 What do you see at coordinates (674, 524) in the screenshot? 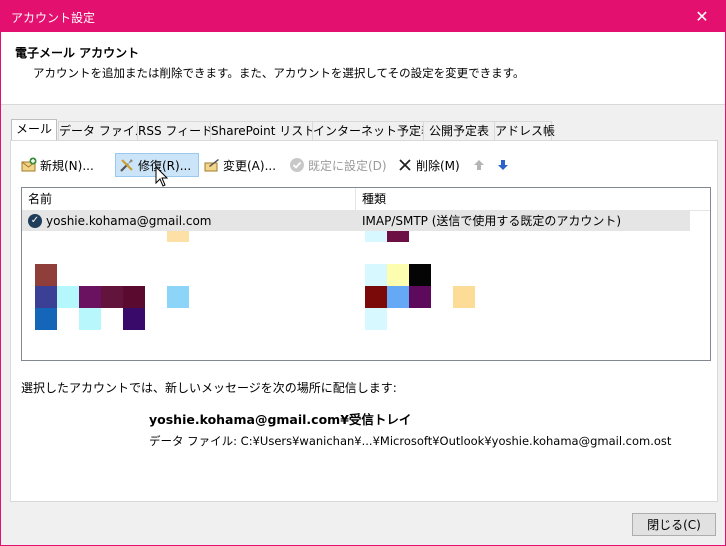
I see `close-button: 閉じる(C)` at bounding box center [674, 524].